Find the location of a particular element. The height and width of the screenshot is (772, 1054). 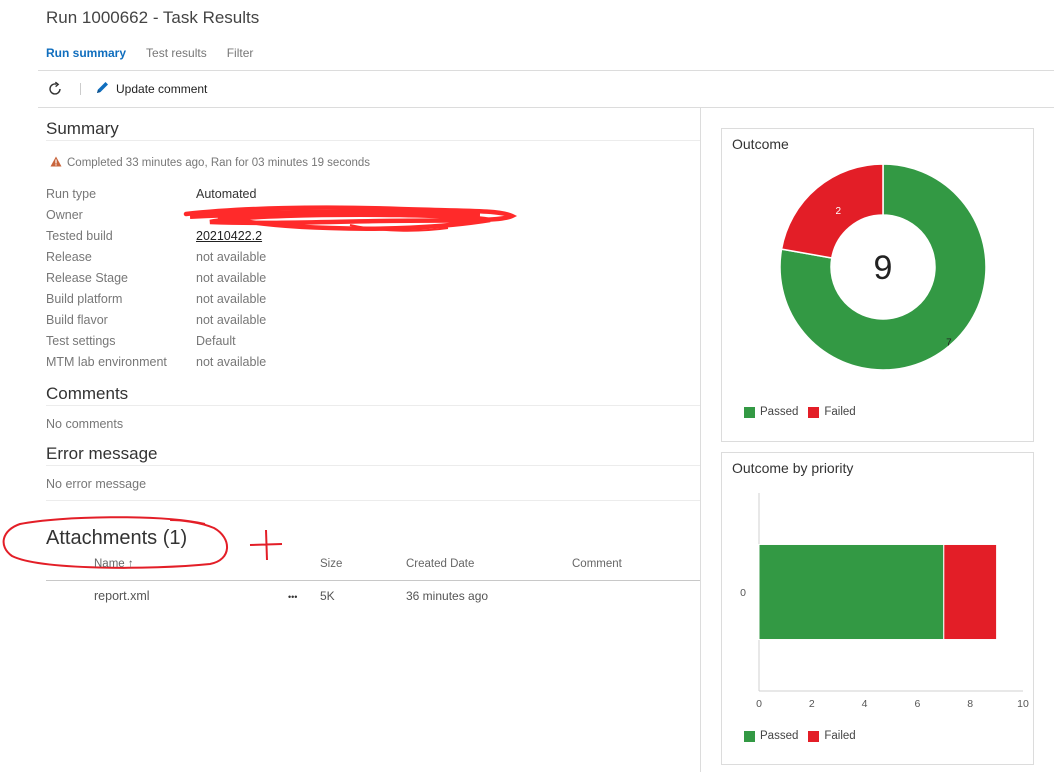

update-comment-label: Update comment is located at coordinates (162, 89).